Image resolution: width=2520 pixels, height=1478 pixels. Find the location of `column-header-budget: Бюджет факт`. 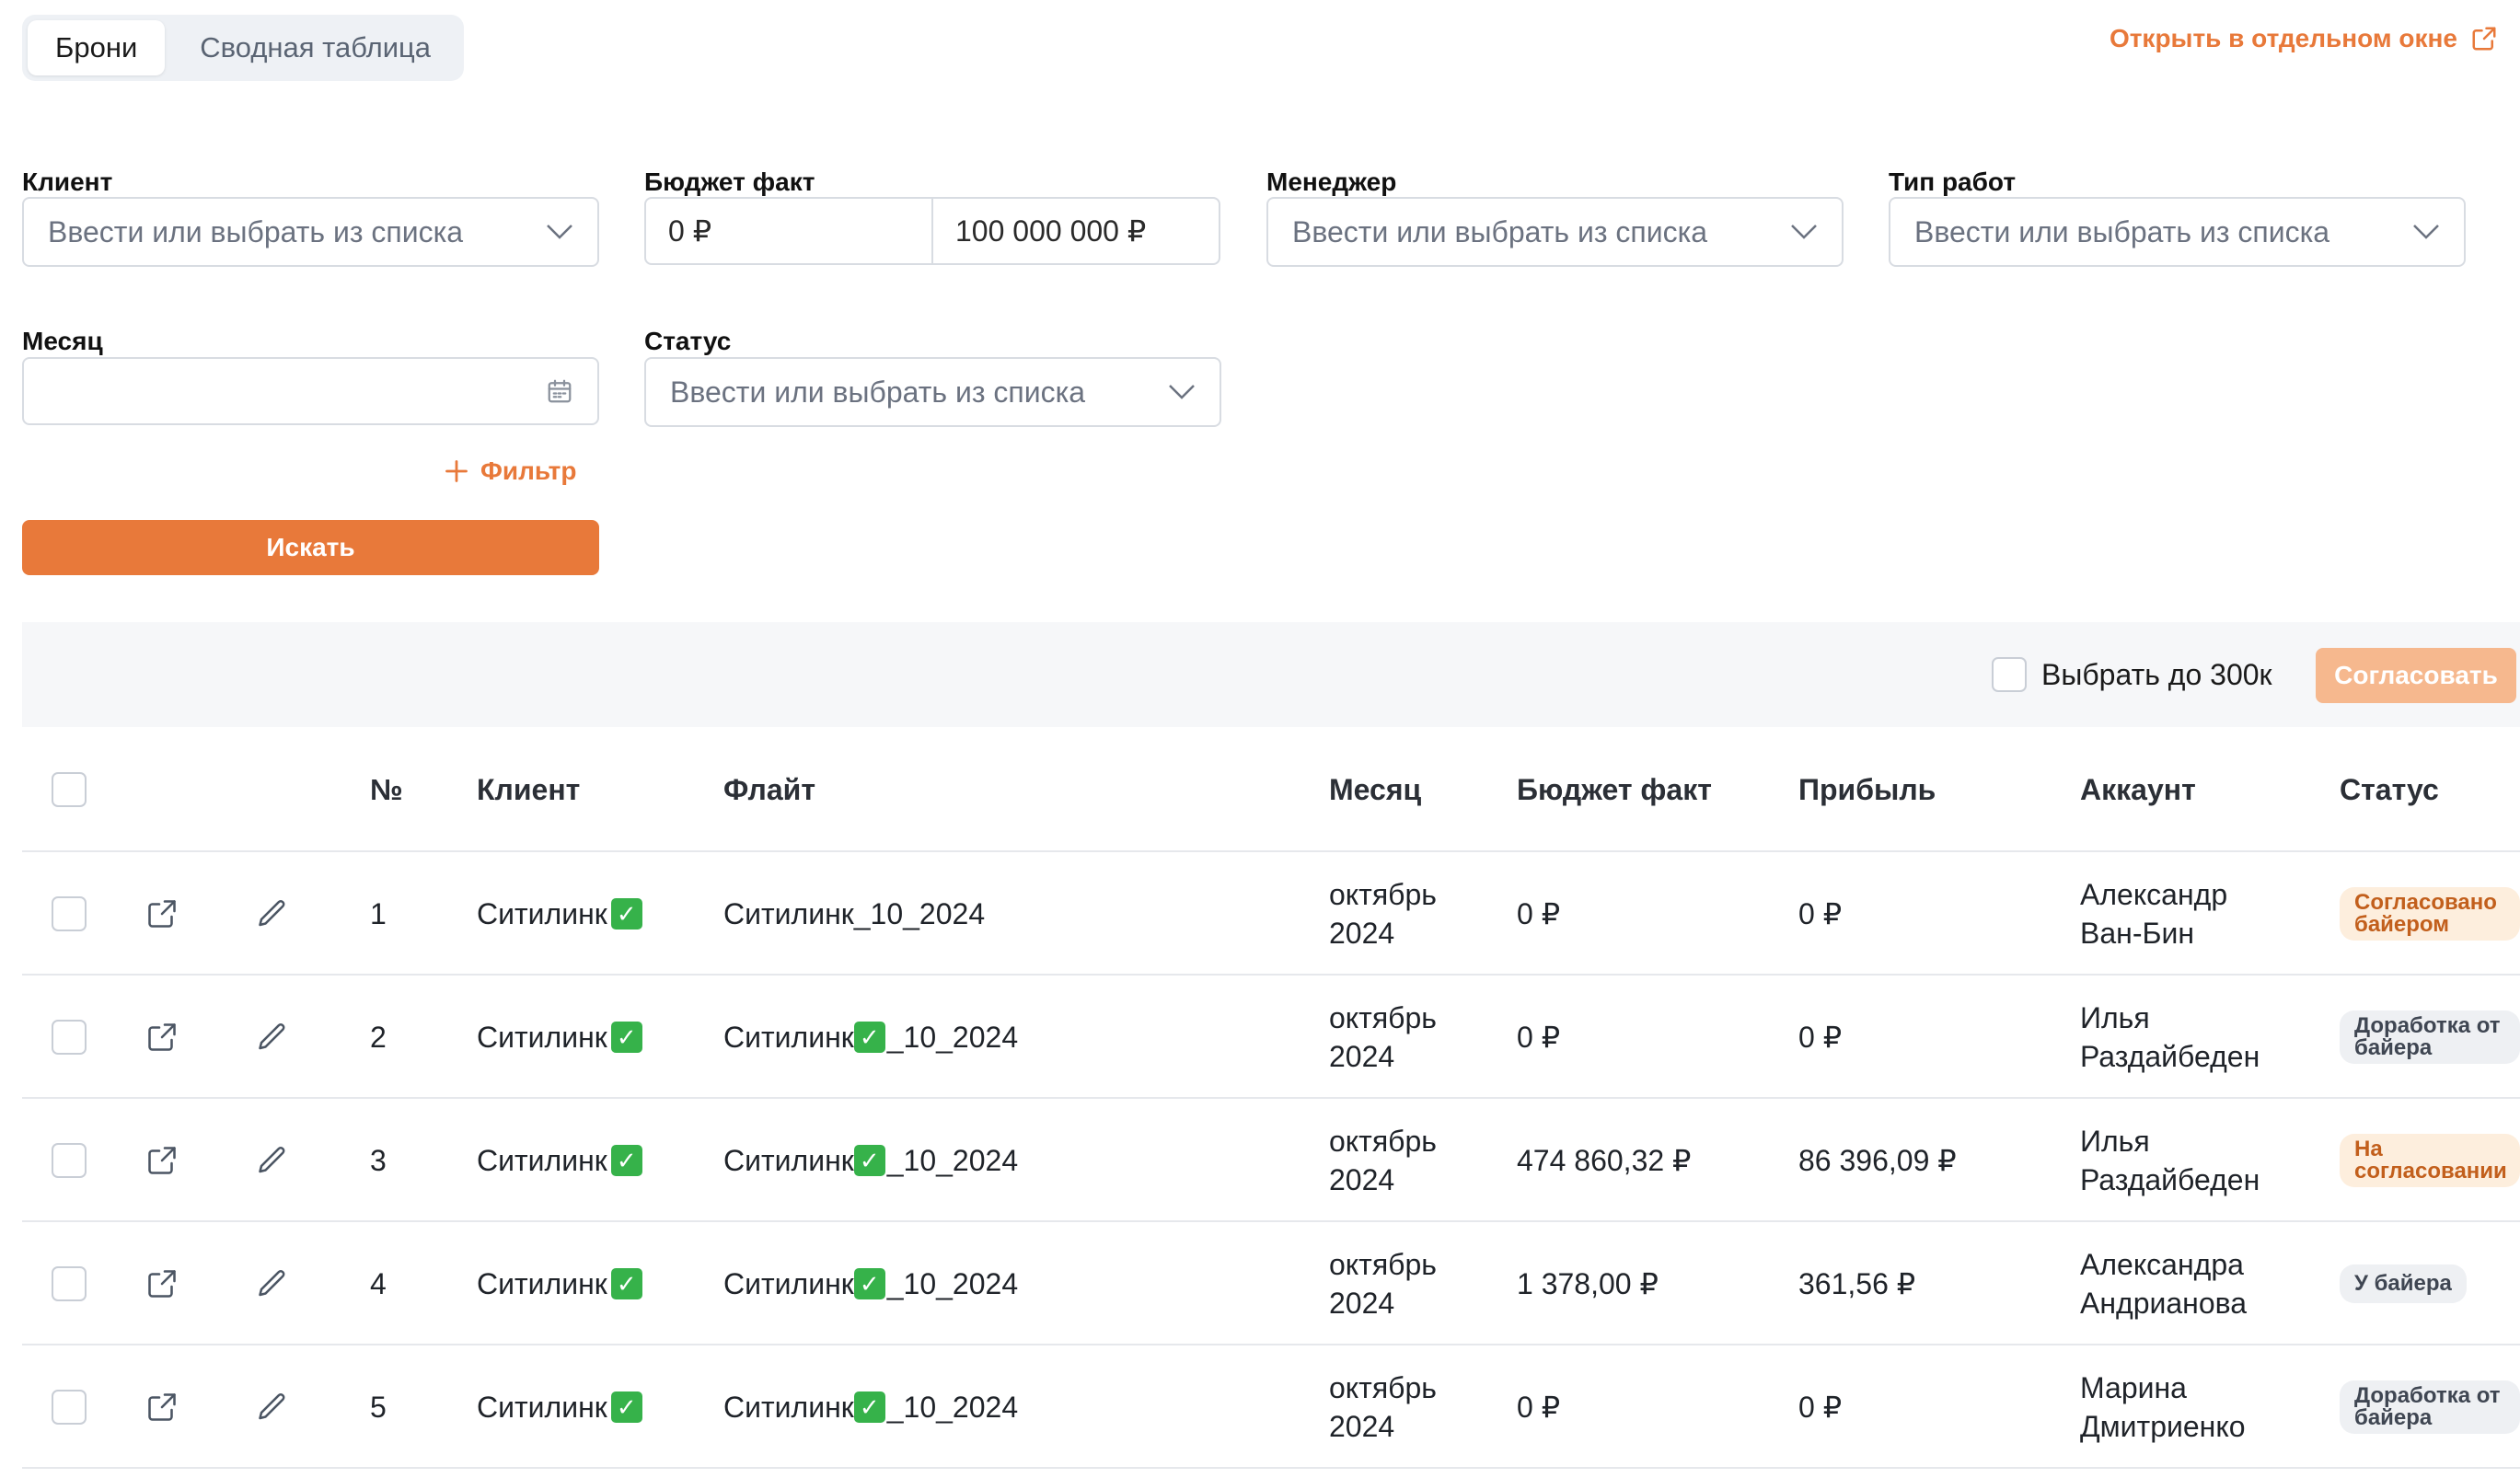

column-header-budget: Бюджет факт is located at coordinates (1614, 790).